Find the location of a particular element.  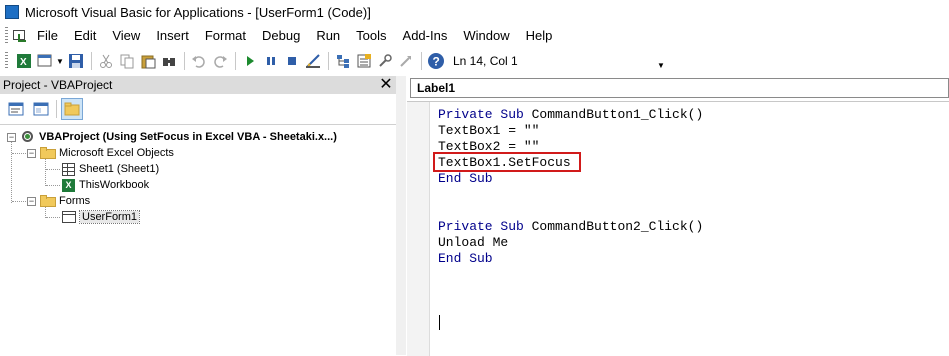

toolbar-grip is located at coordinates (6, 61).